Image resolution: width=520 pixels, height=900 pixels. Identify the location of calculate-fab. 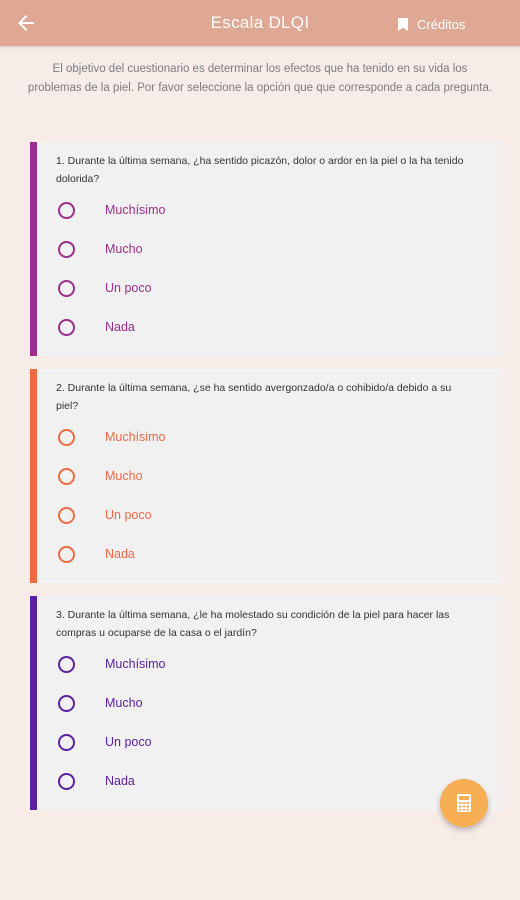
(464, 803).